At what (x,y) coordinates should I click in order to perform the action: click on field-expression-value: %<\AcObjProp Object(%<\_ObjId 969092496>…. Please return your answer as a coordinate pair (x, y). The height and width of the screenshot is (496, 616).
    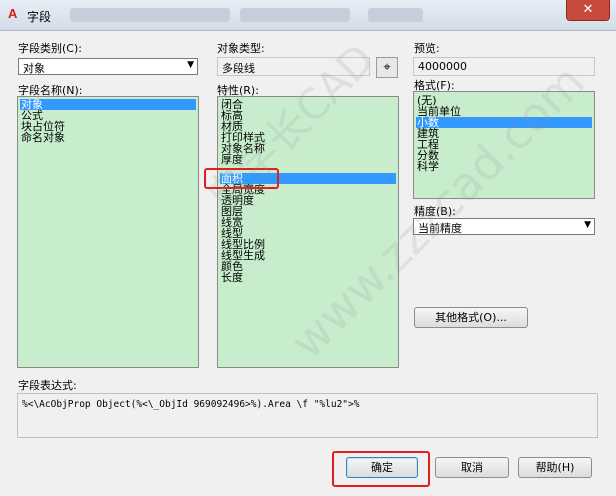
    Looking at the image, I should click on (191, 404).